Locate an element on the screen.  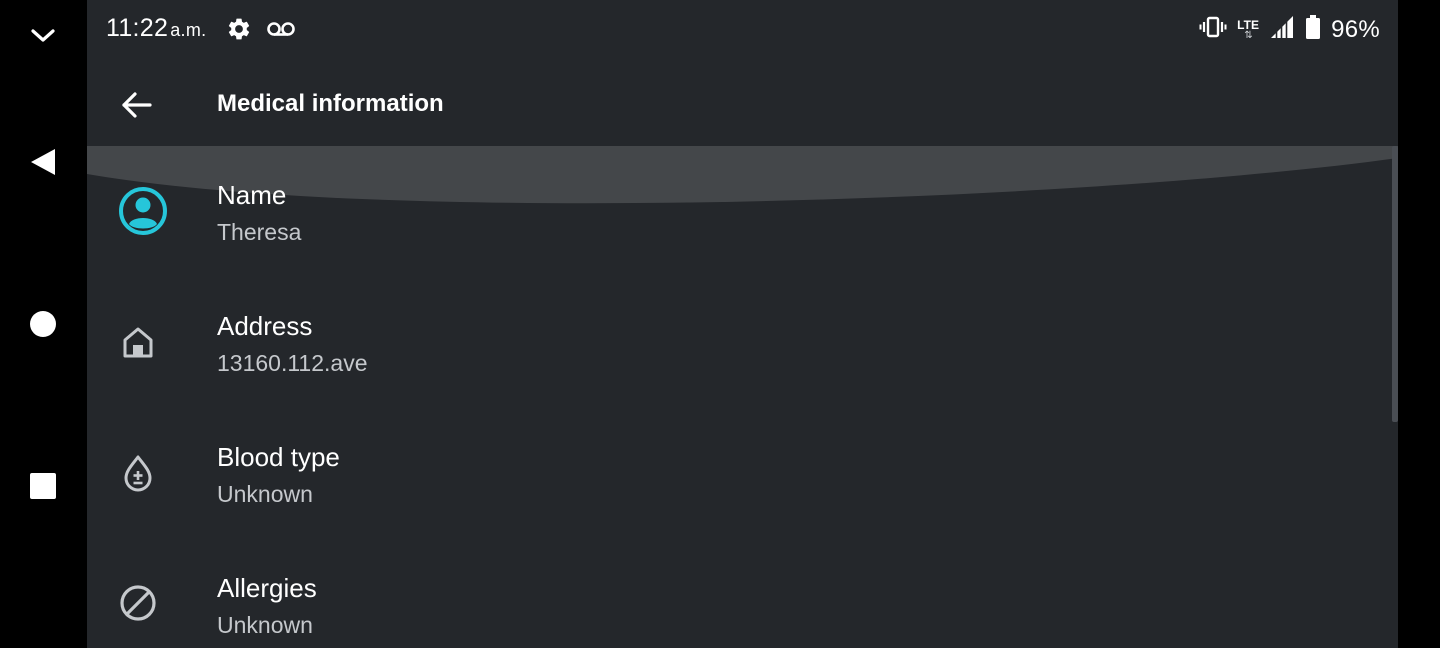
item-title: Blood type is located at coordinates (278, 457).